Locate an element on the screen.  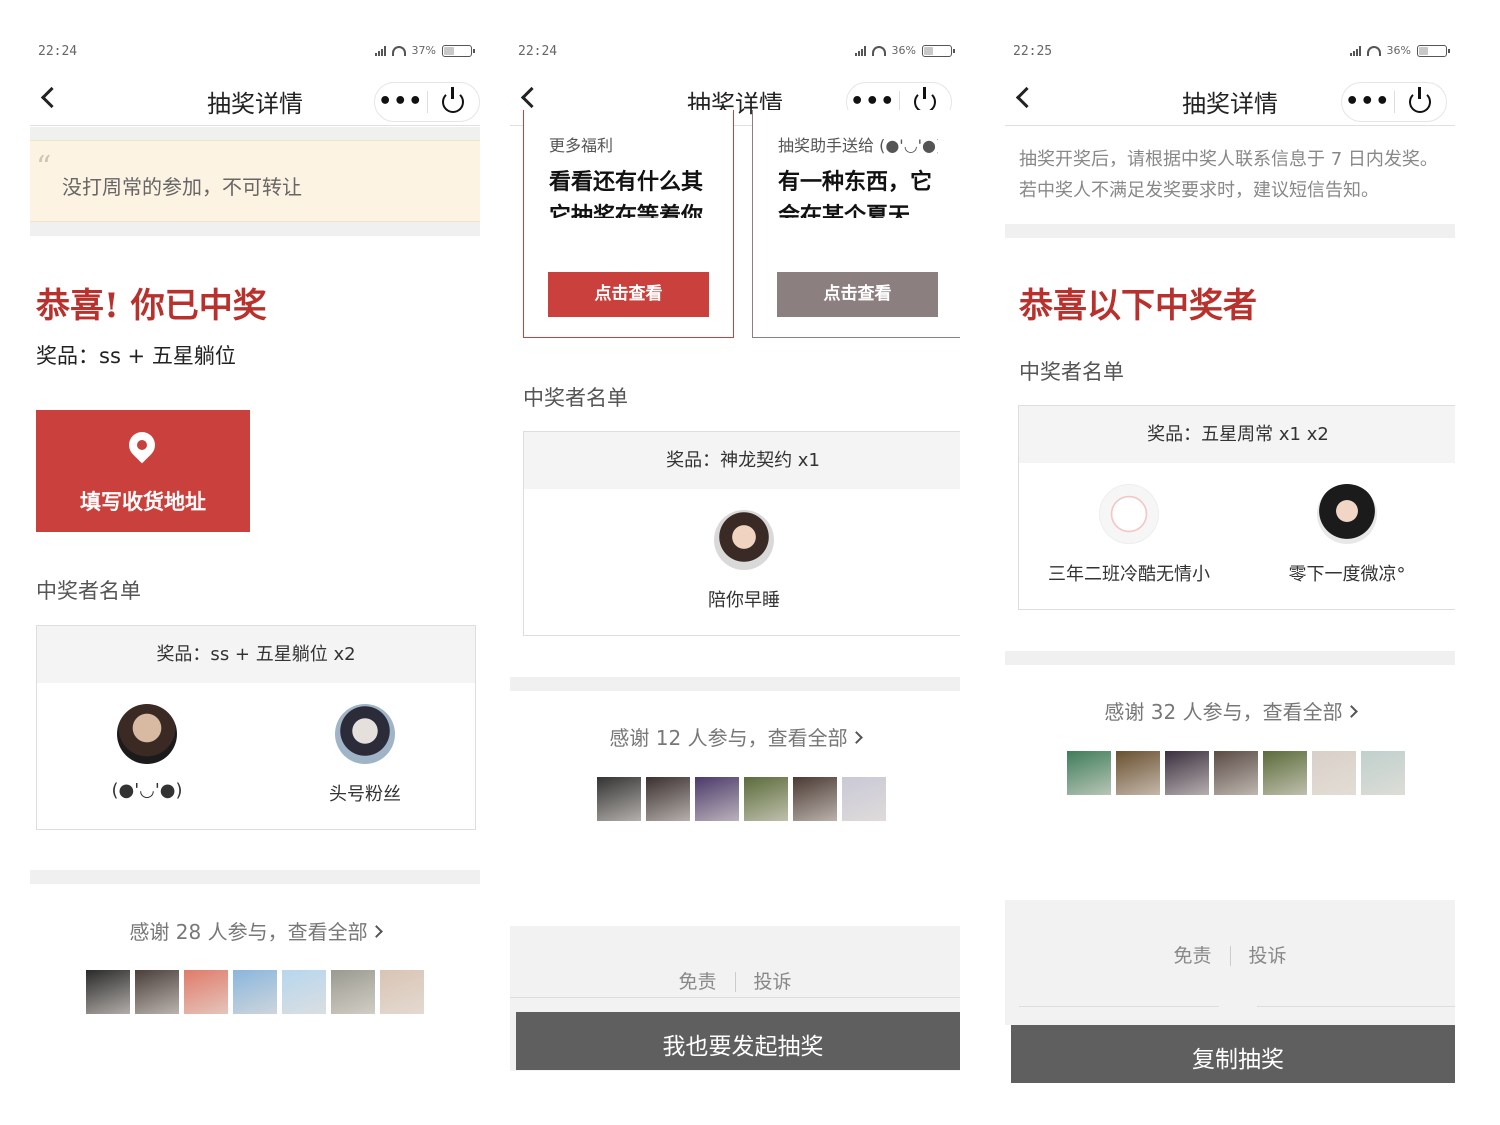
status-time: 22:25 is located at coordinates (1033, 51).